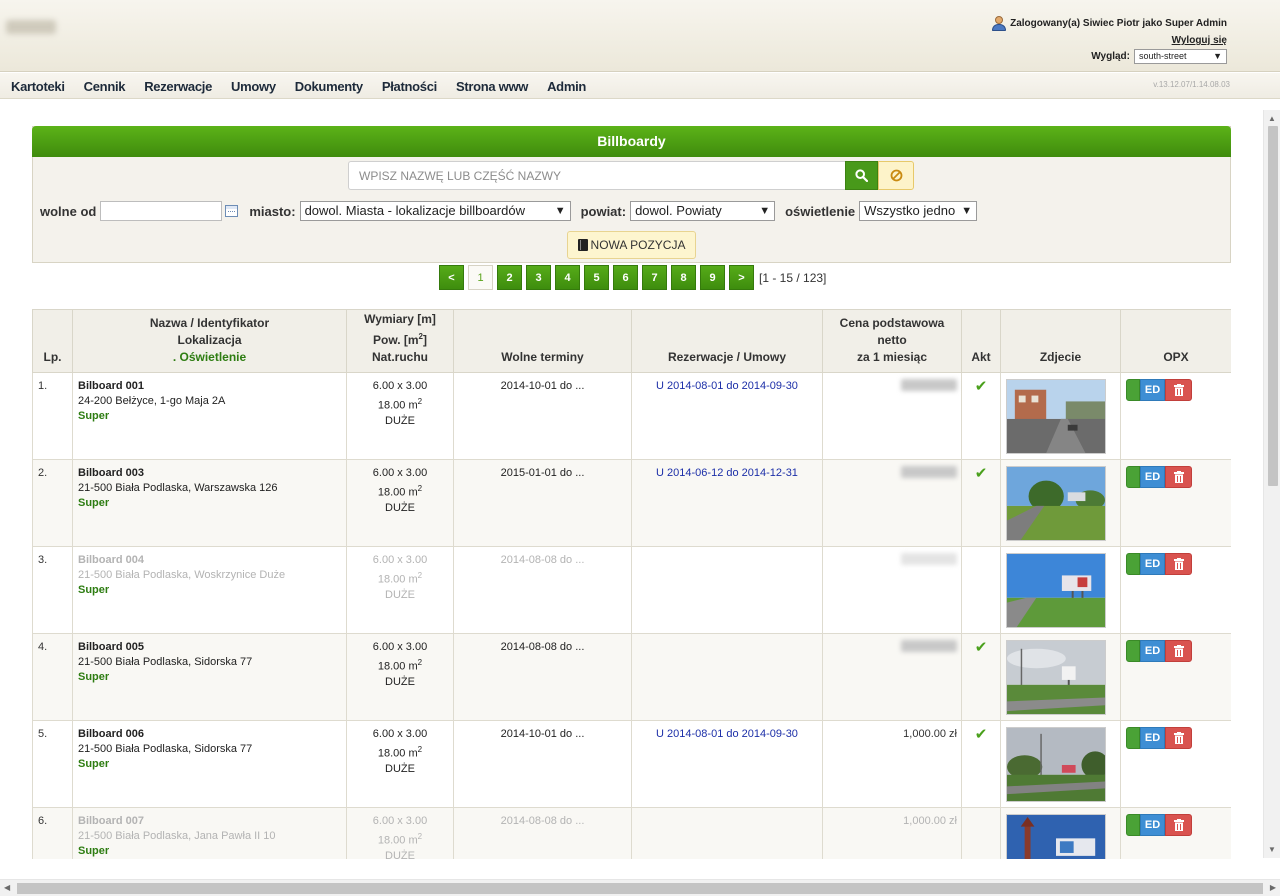  What do you see at coordinates (703, 211) in the screenshot?
I see `county-select: dowol. Powiaty ▼` at bounding box center [703, 211].